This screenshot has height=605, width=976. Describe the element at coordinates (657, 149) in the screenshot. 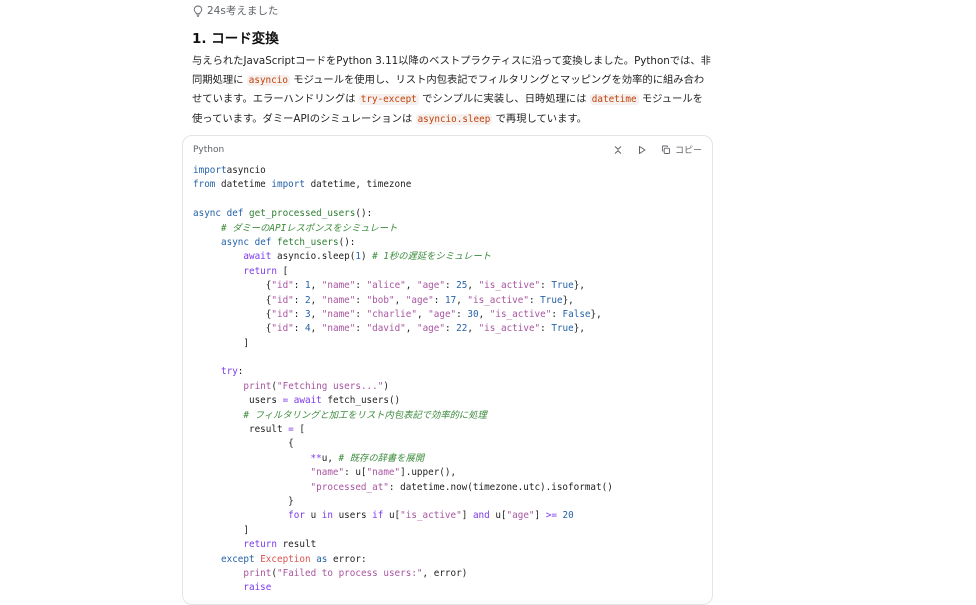

I see `code-toolbar: コピー` at that location.